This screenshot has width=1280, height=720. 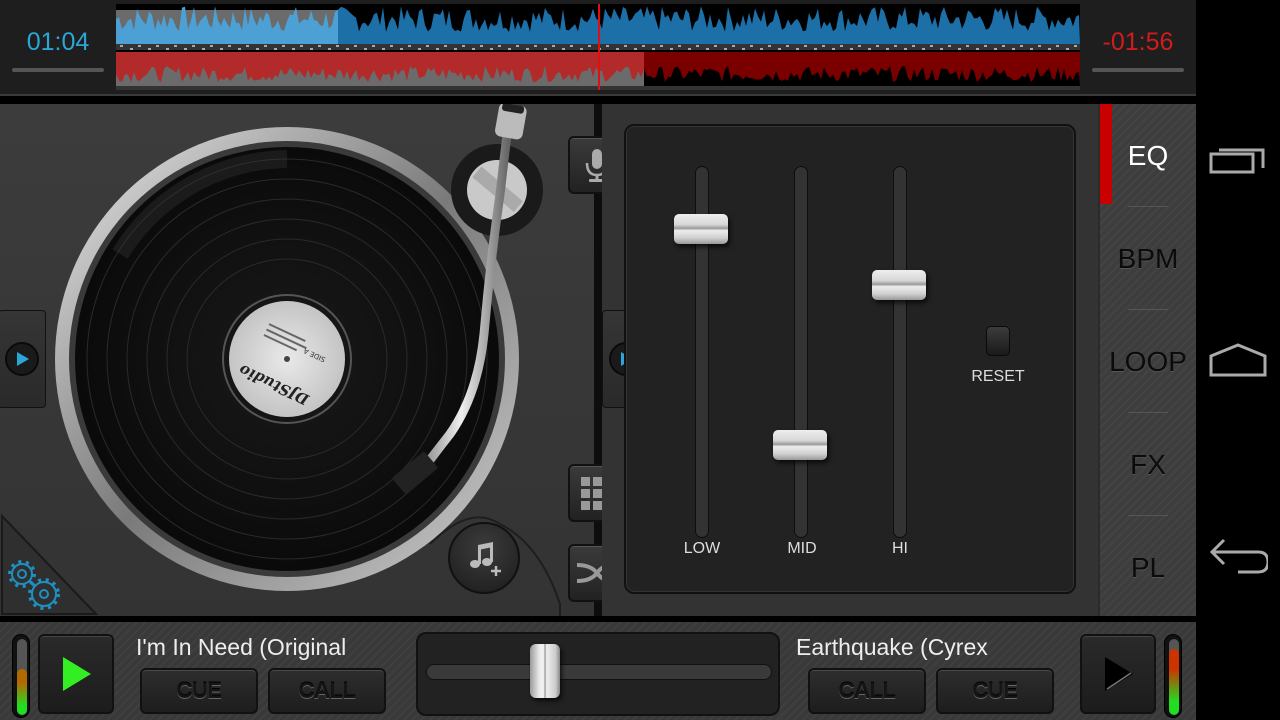 What do you see at coordinates (998, 341) in the screenshot?
I see `eq-reset-button` at bounding box center [998, 341].